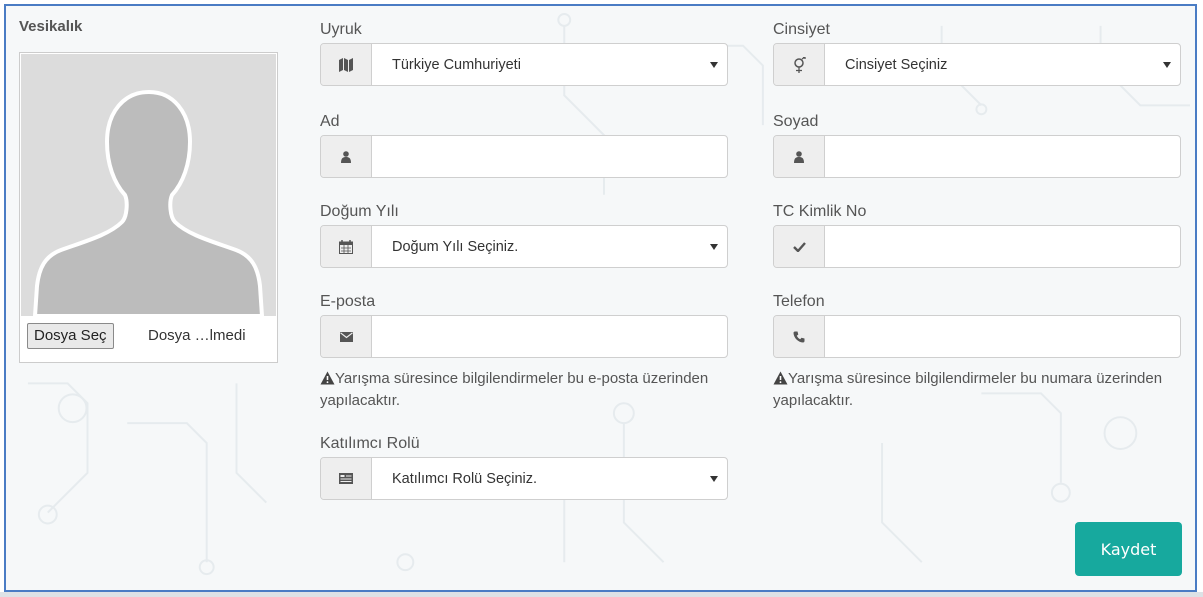 The width and height of the screenshot is (1203, 597). I want to click on role-group: Katılımcı Rolü Katılımcı Rolü Seçiniz., so click(524, 467).